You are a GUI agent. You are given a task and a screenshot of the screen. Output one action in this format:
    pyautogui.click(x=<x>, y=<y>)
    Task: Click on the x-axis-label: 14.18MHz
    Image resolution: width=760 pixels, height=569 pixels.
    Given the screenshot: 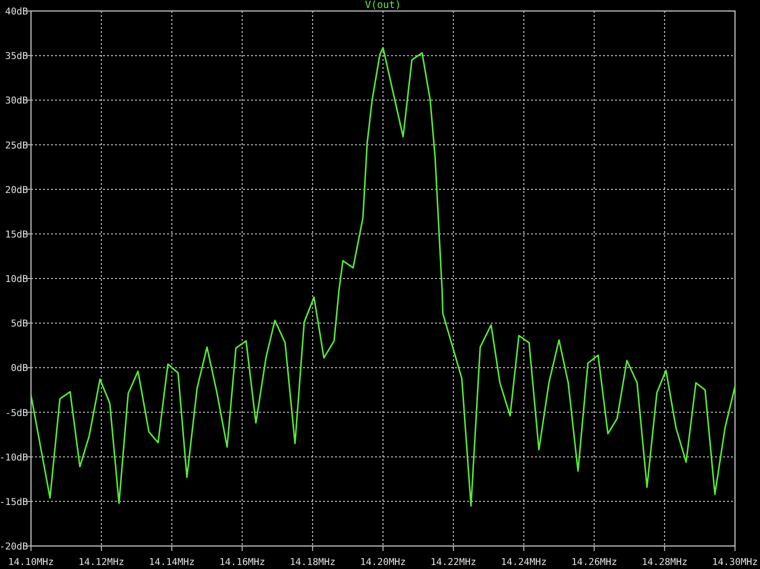 What is the action you would take?
    pyautogui.click(x=313, y=562)
    